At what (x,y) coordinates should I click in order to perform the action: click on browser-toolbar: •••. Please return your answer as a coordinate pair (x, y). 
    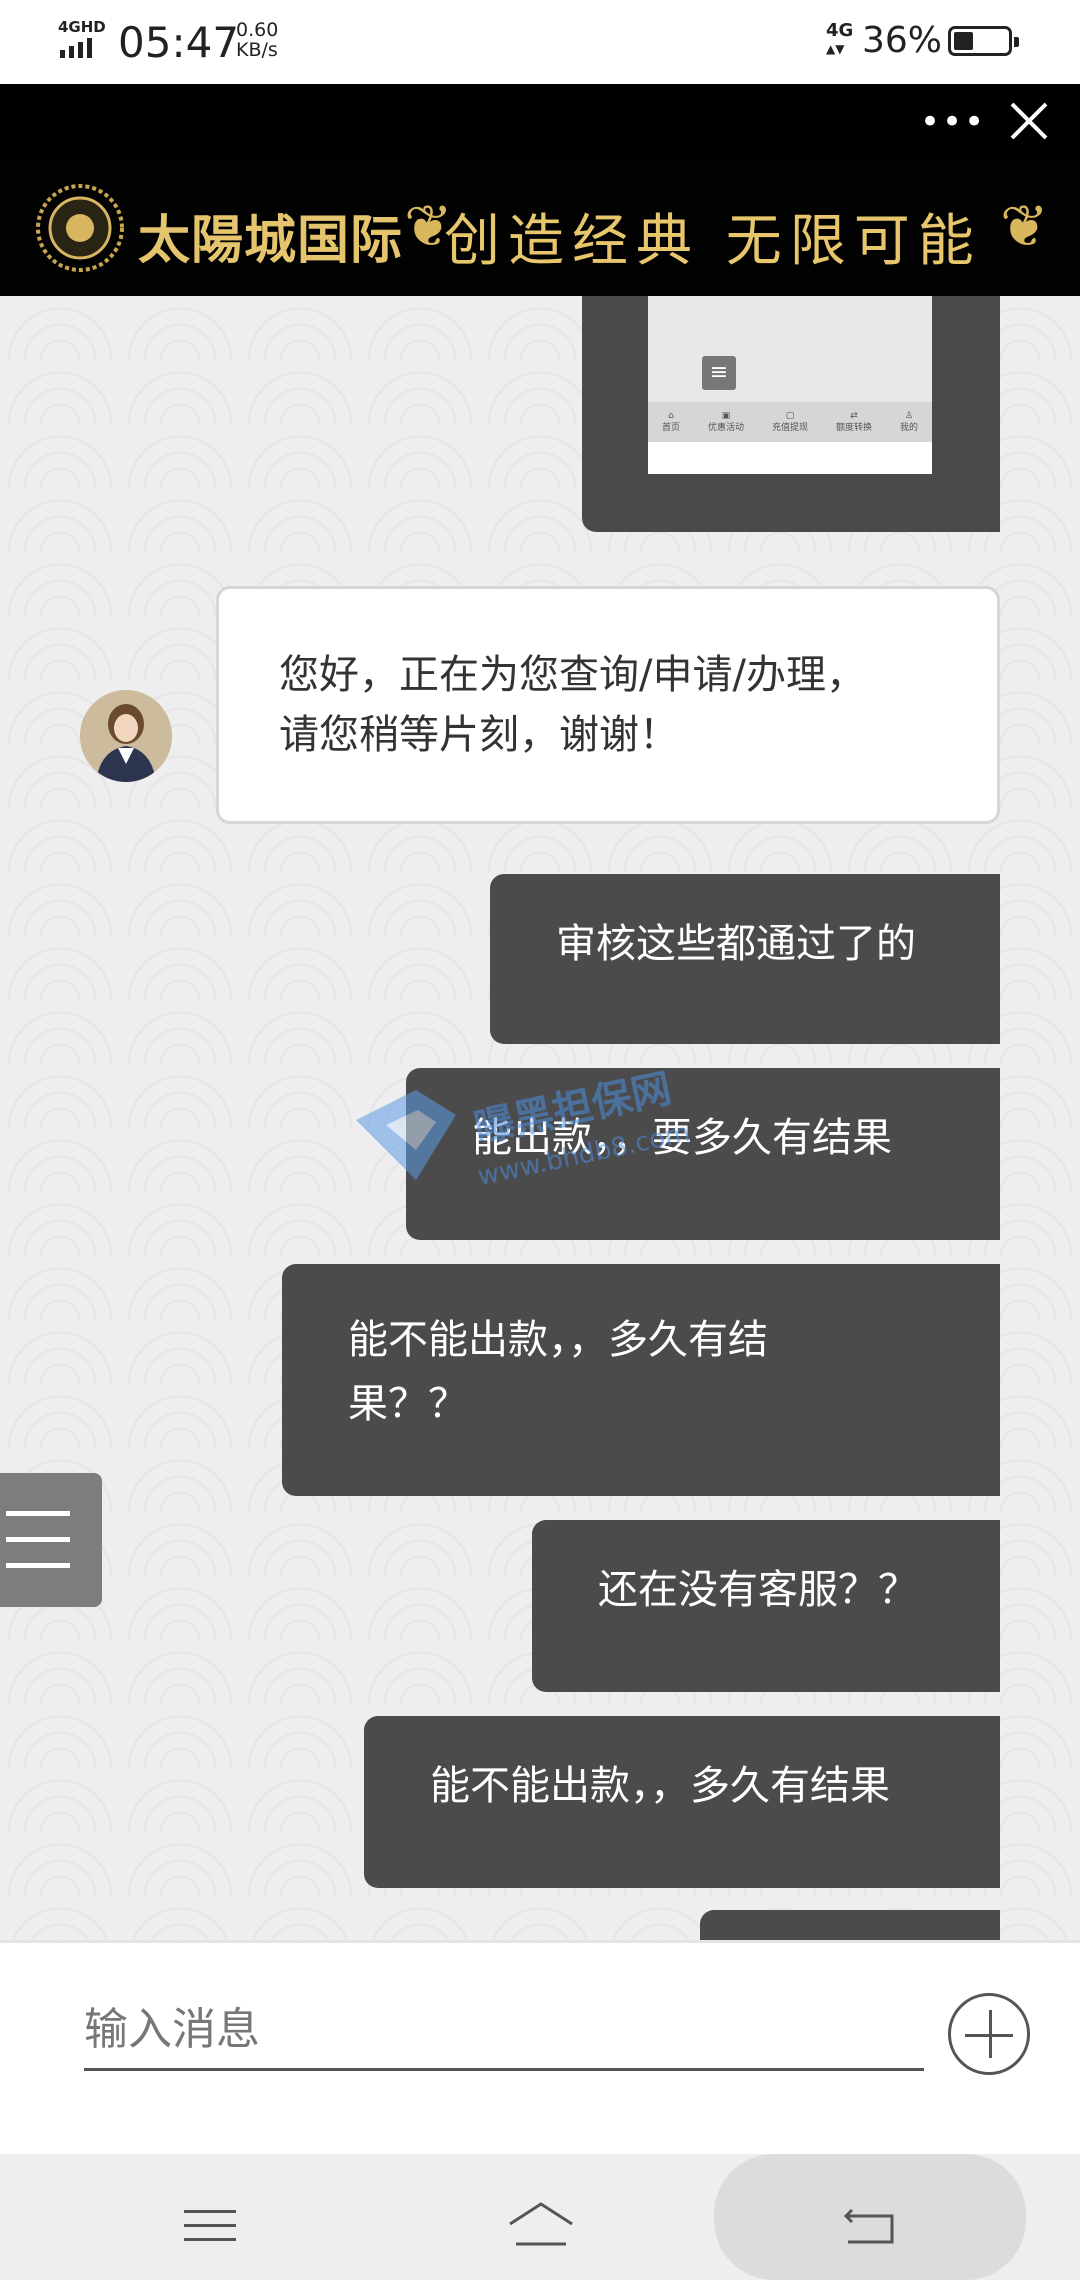
    Looking at the image, I should click on (540, 121).